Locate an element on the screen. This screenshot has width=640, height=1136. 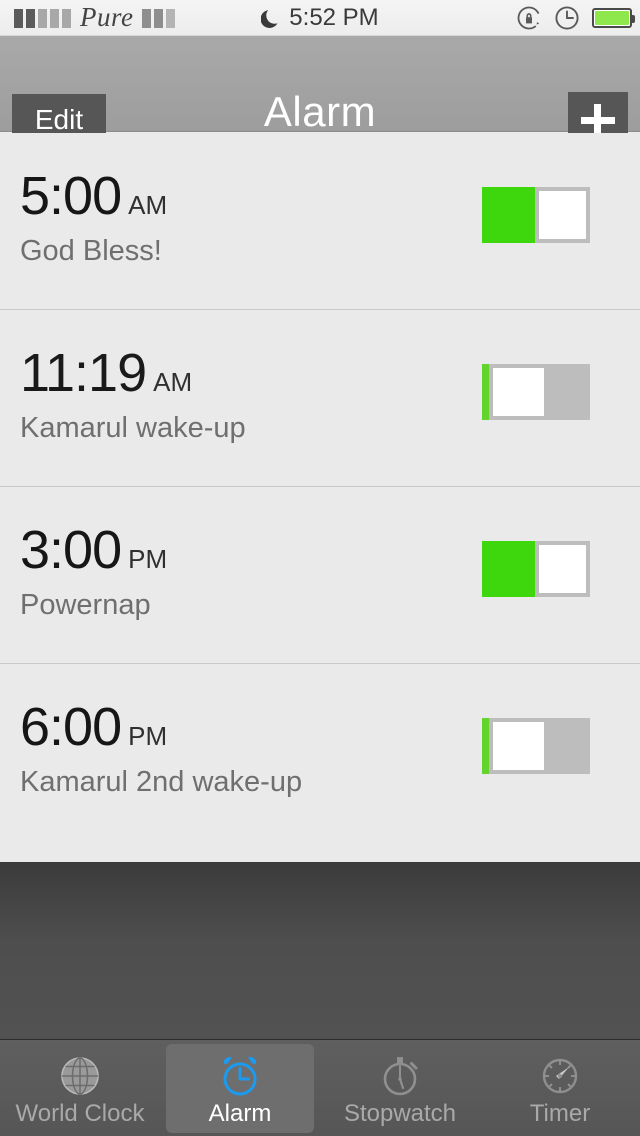
alarm-row-text: 5:00 AM God Bless! is located at coordinates (93, 218).